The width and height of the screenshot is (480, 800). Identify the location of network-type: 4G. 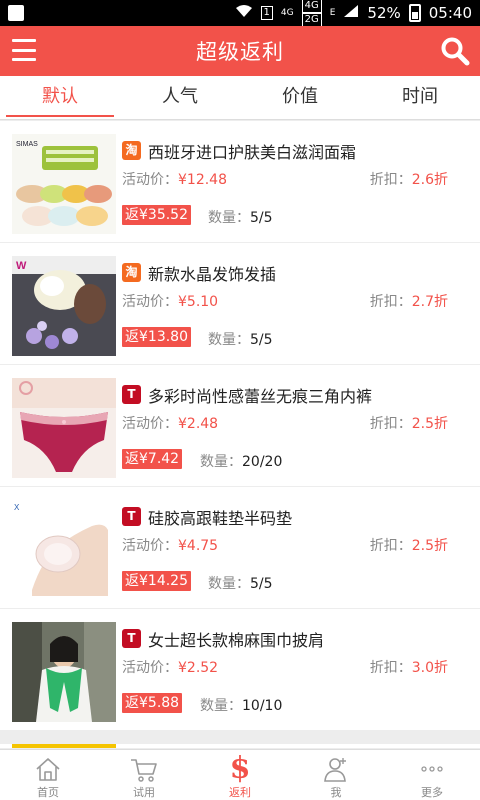
(287, 12).